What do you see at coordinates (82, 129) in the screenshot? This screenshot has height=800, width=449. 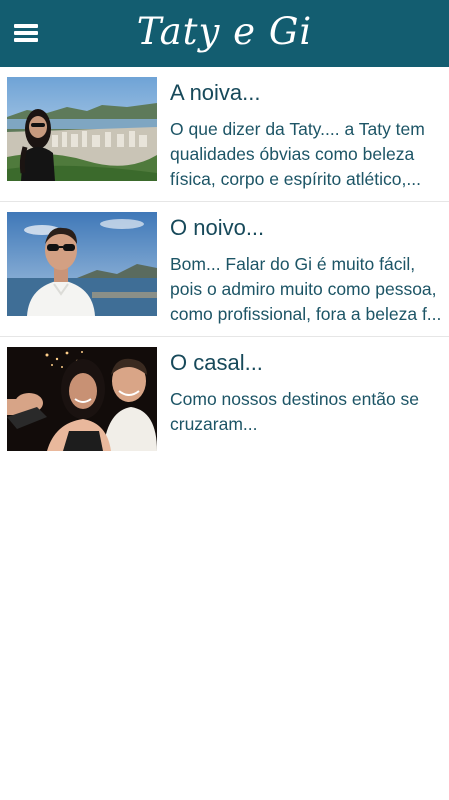 I see `bride-photo` at bounding box center [82, 129].